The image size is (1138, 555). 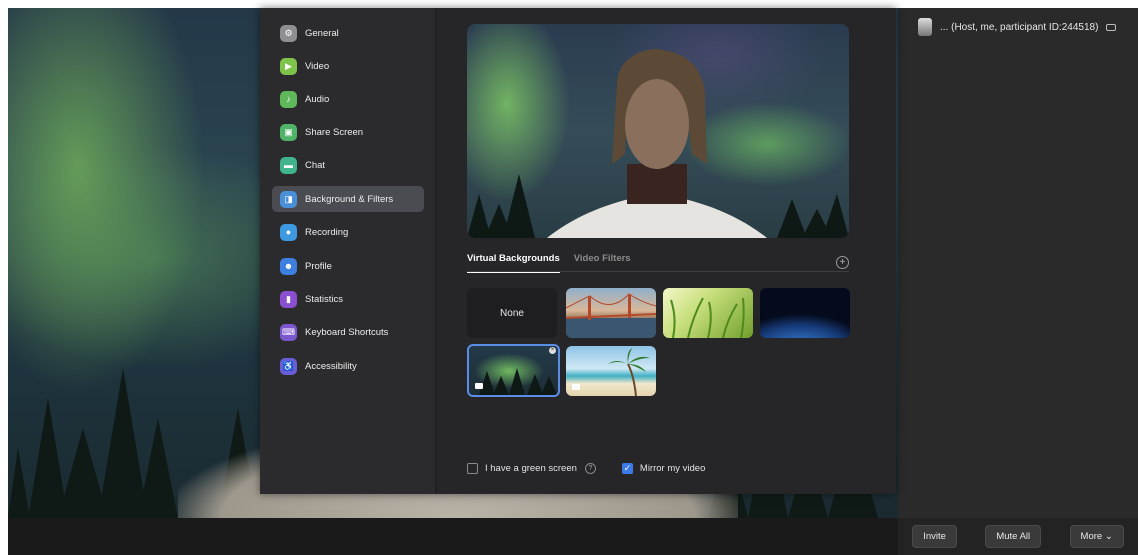 I want to click on background-option-none: None, so click(x=512, y=313).